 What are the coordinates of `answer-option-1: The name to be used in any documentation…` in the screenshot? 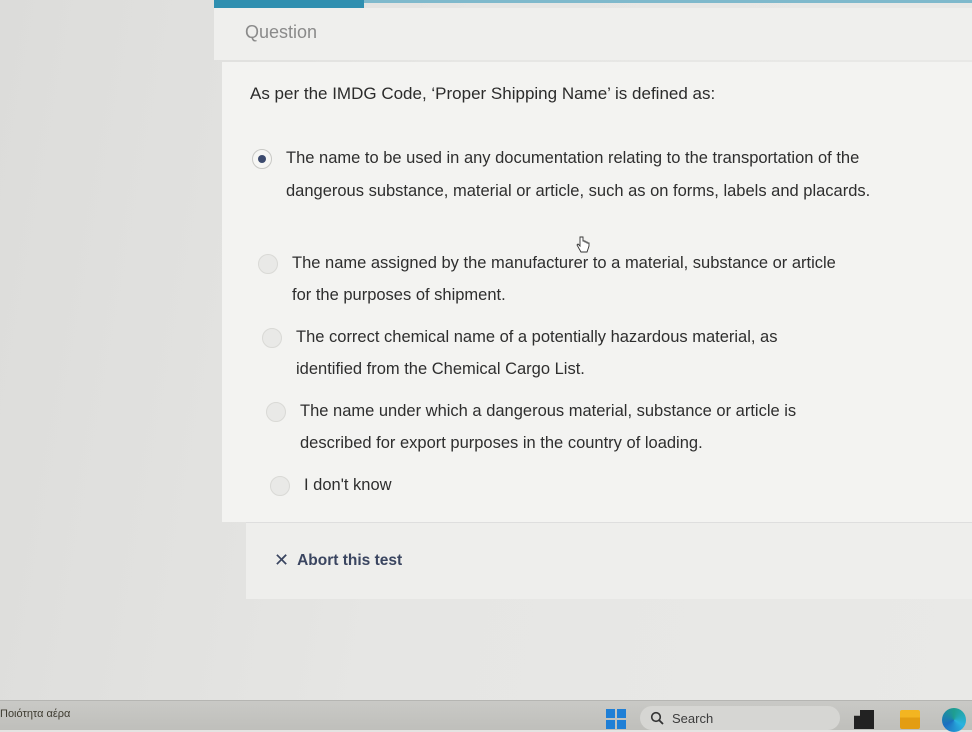 It's located at (562, 177).